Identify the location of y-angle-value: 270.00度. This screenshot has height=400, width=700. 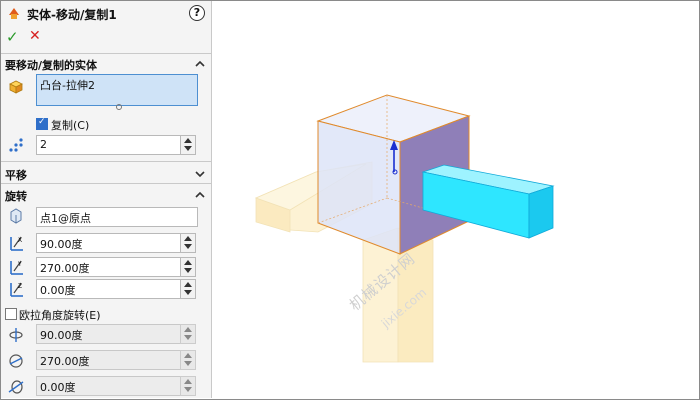
(65, 268).